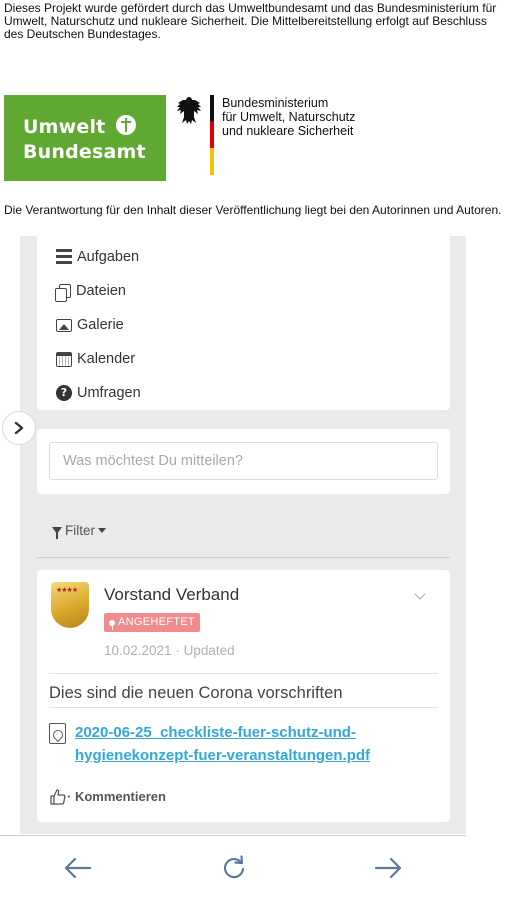  I want to click on sidebar-toggle-button, so click(19, 428).